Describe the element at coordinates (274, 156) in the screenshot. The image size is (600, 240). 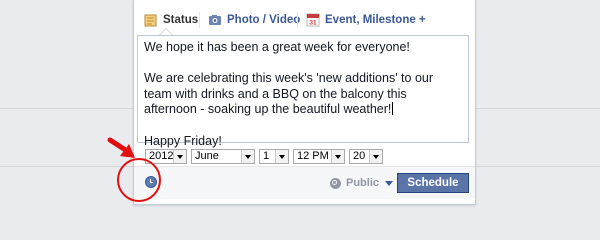
I see `day-select: 1` at that location.